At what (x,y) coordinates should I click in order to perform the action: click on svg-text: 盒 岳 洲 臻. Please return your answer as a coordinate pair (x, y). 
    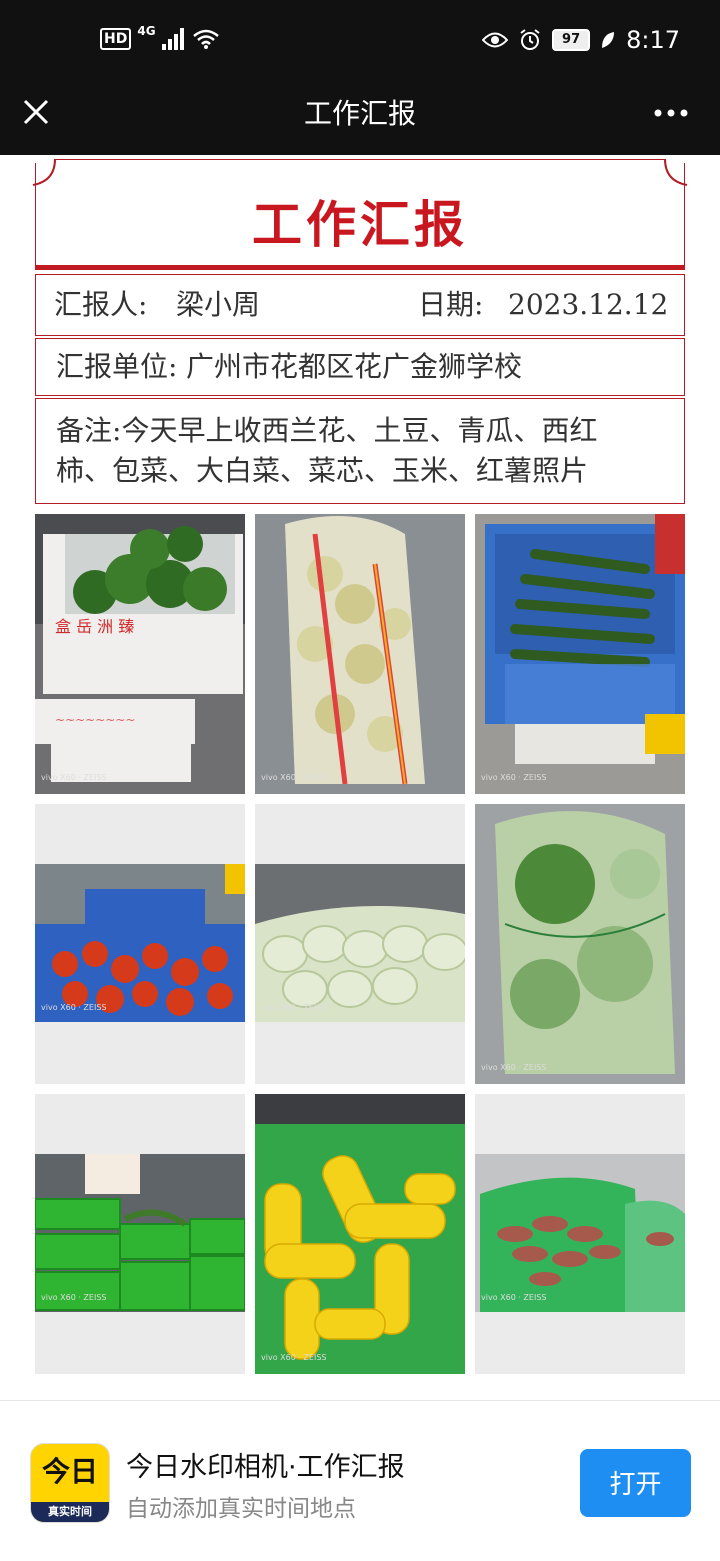
    Looking at the image, I should click on (94, 626).